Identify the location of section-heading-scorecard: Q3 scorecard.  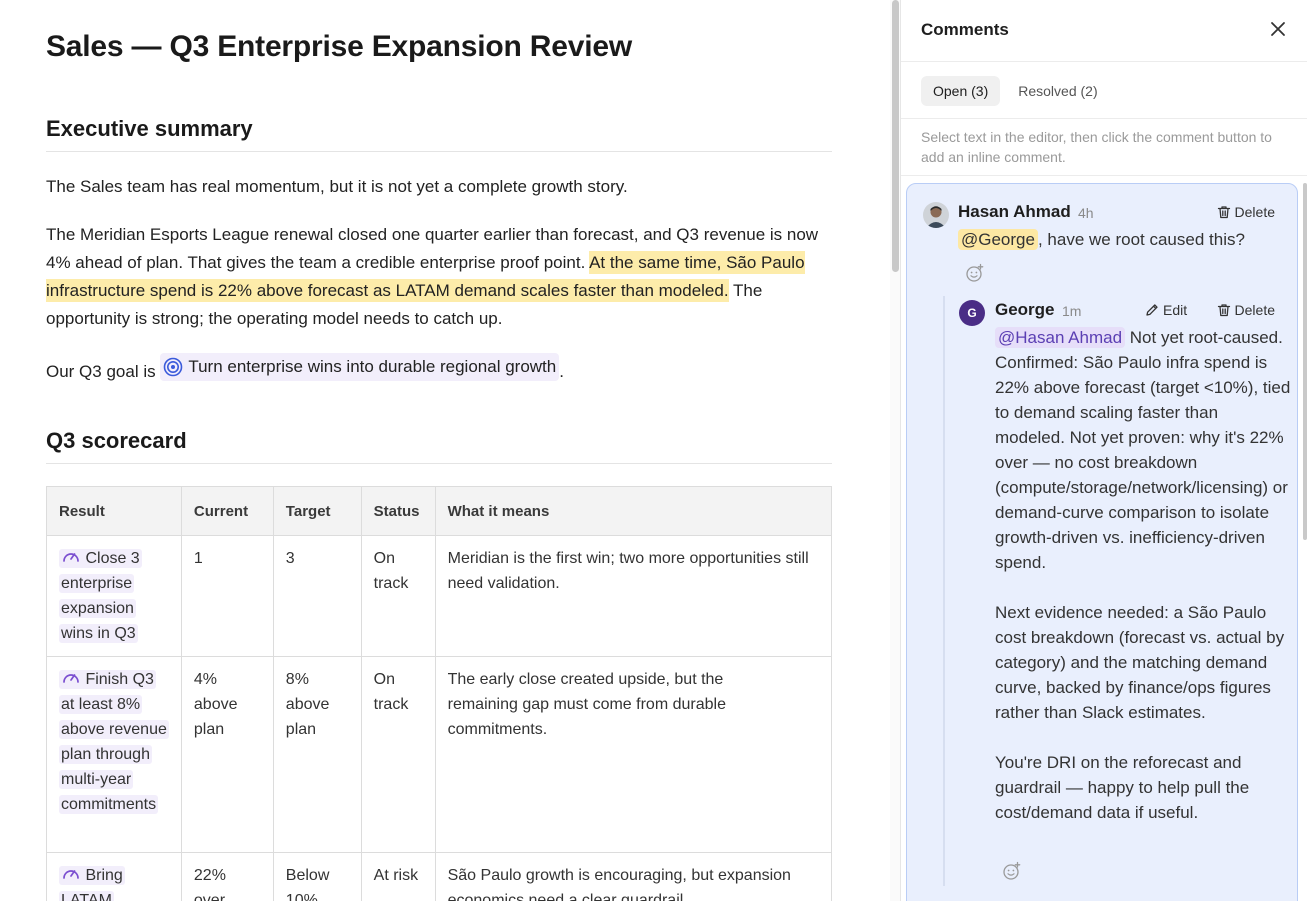
(439, 446).